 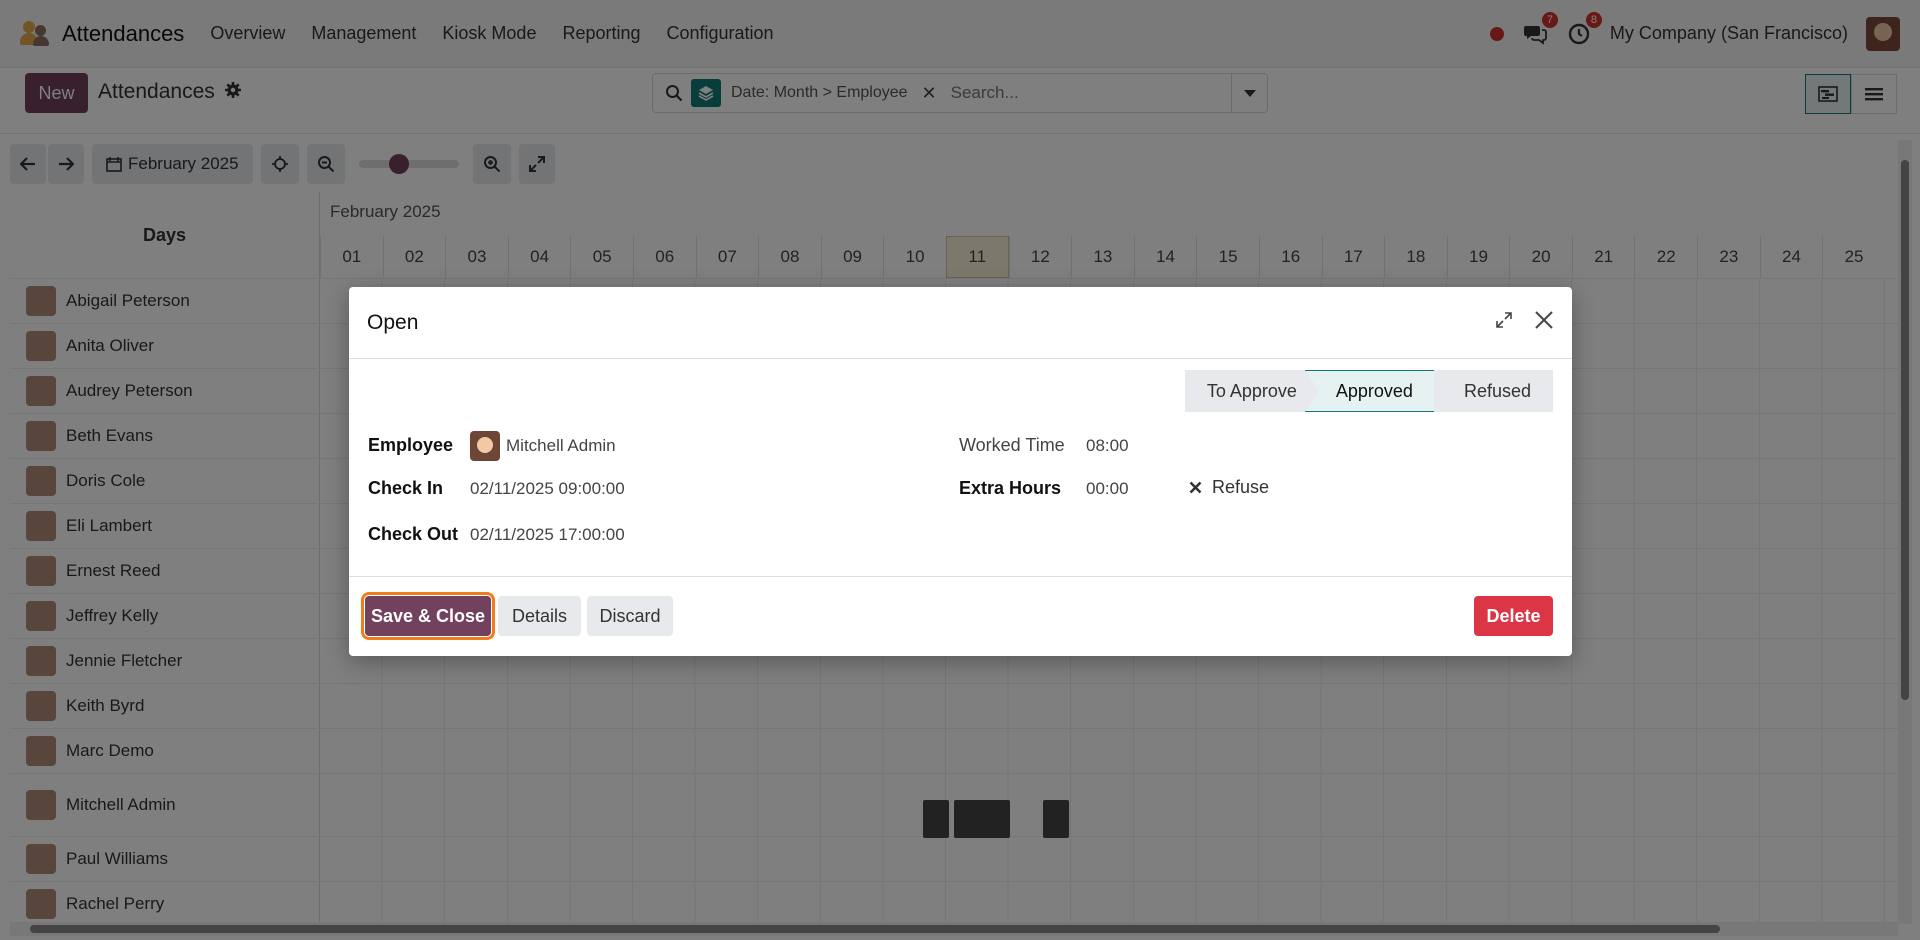 What do you see at coordinates (1107, 488) in the screenshot?
I see `extra-hours-value: 00:00` at bounding box center [1107, 488].